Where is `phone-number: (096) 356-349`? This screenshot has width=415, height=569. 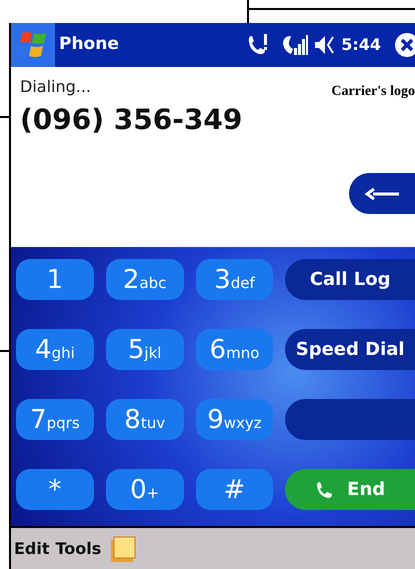 phone-number: (096) 356-349 is located at coordinates (131, 119).